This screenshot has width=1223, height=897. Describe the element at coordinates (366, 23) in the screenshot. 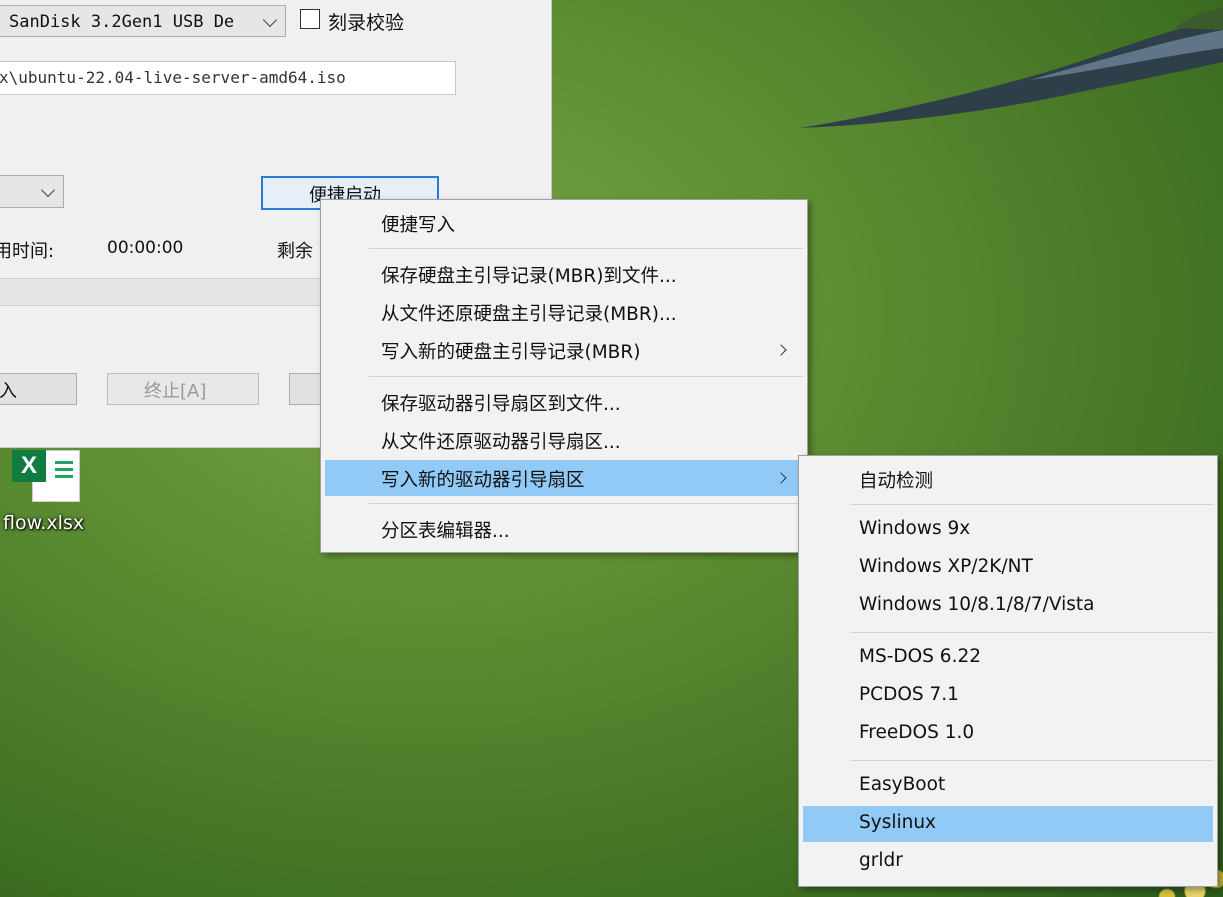

I see `verify-label: 刻录校验` at that location.